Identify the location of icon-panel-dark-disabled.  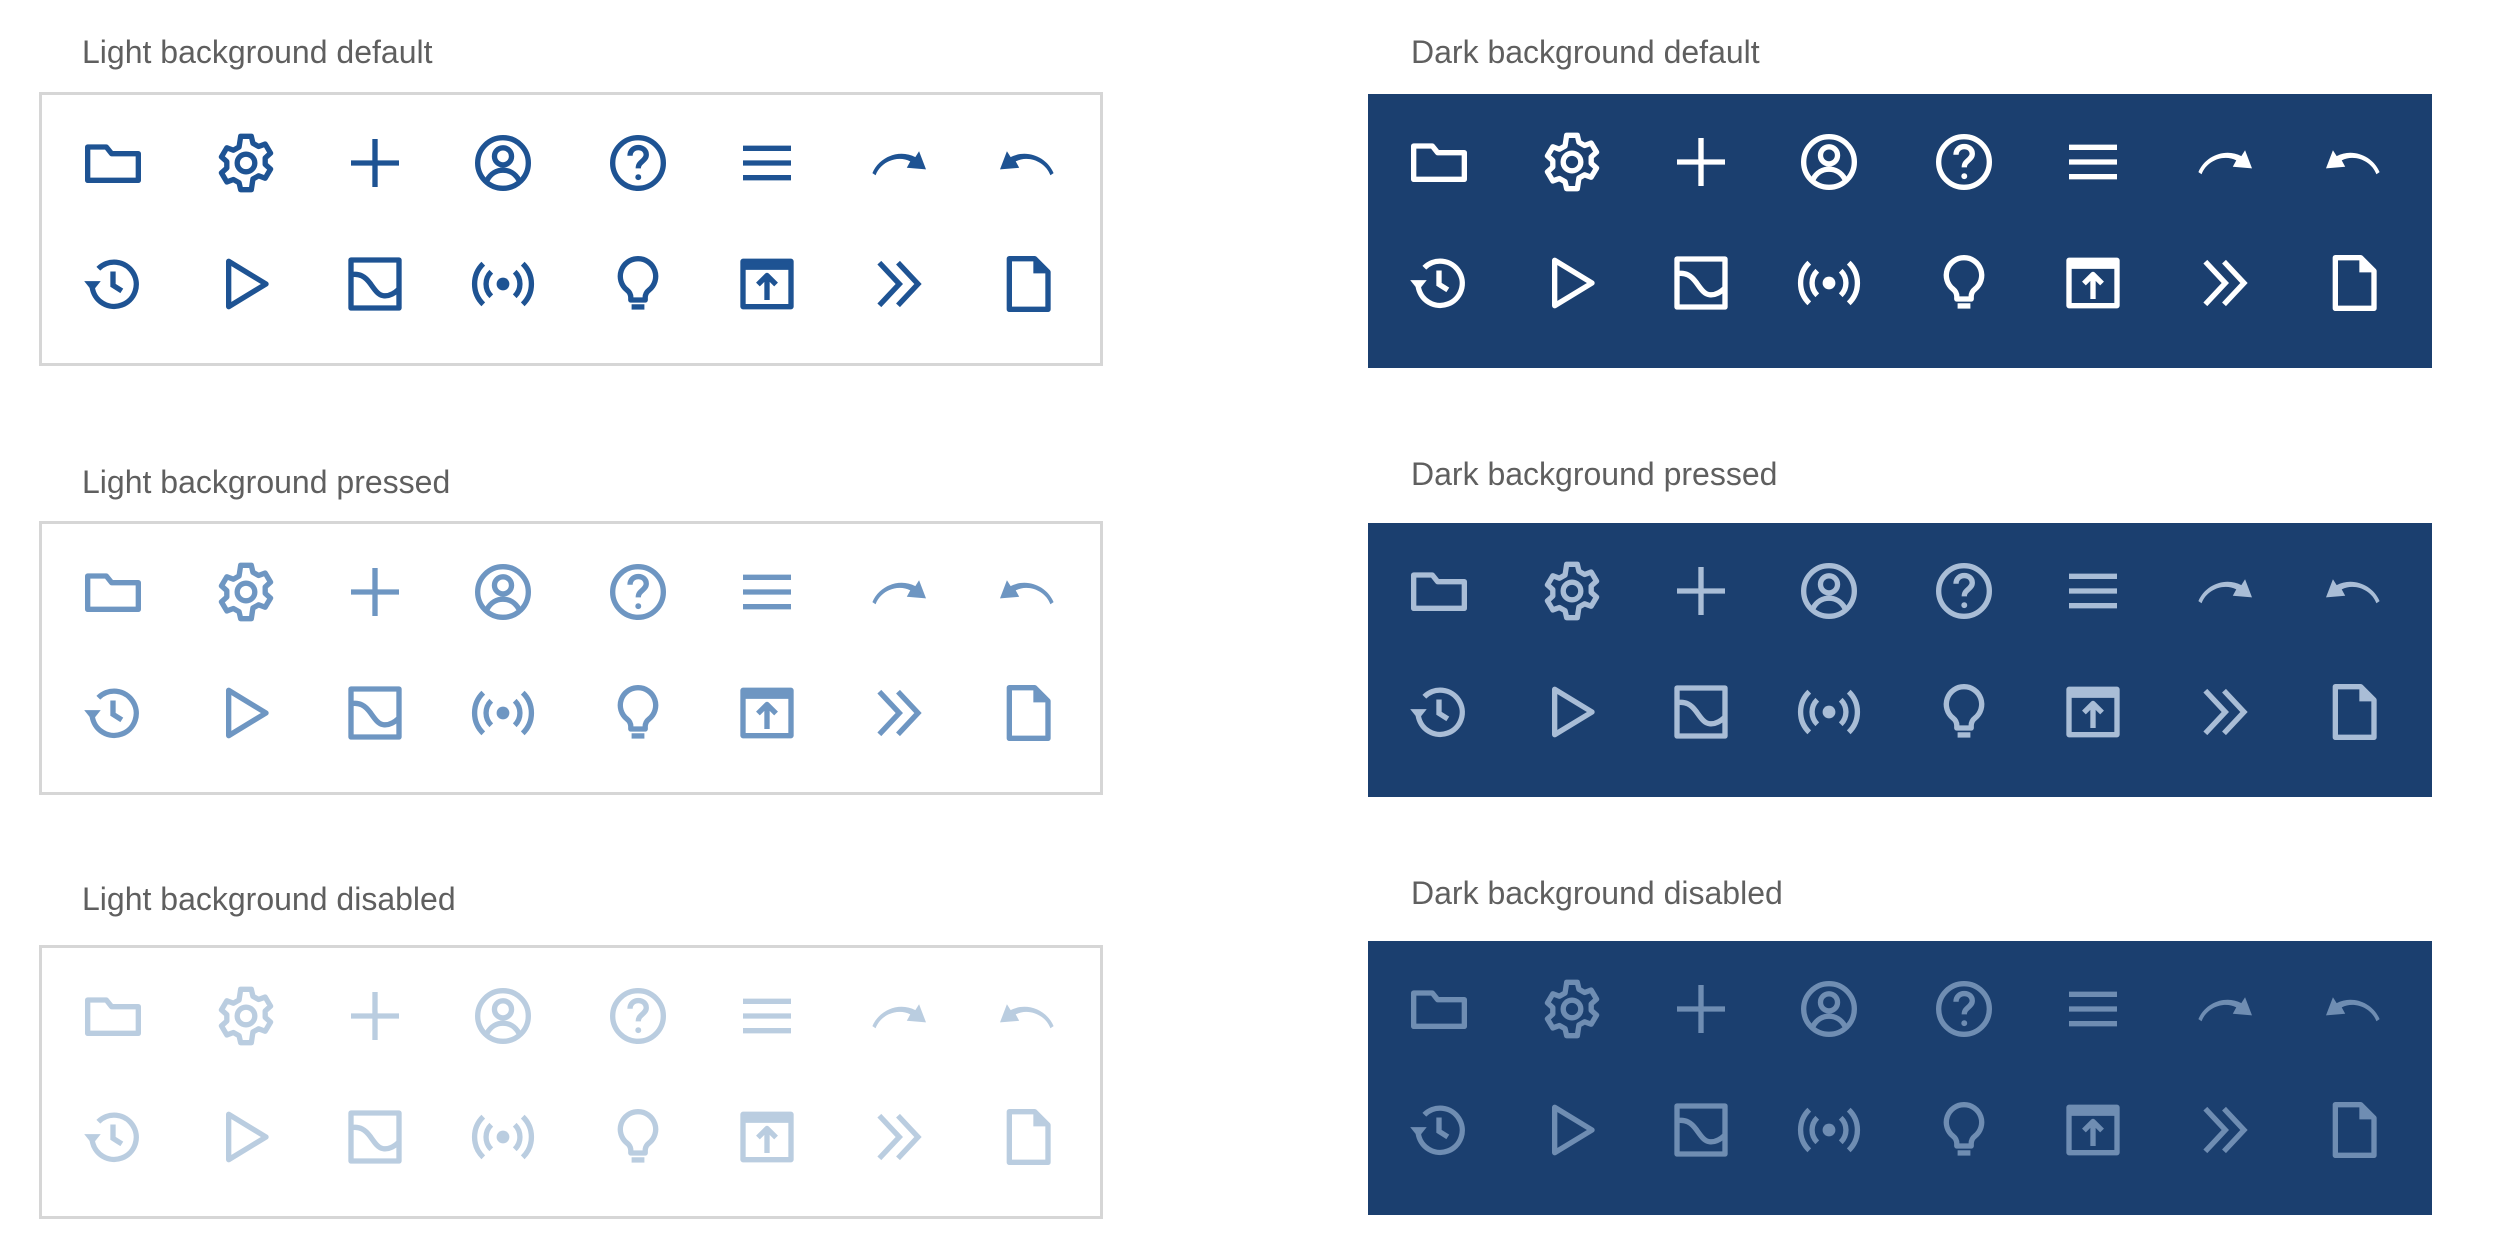
(1900, 1078).